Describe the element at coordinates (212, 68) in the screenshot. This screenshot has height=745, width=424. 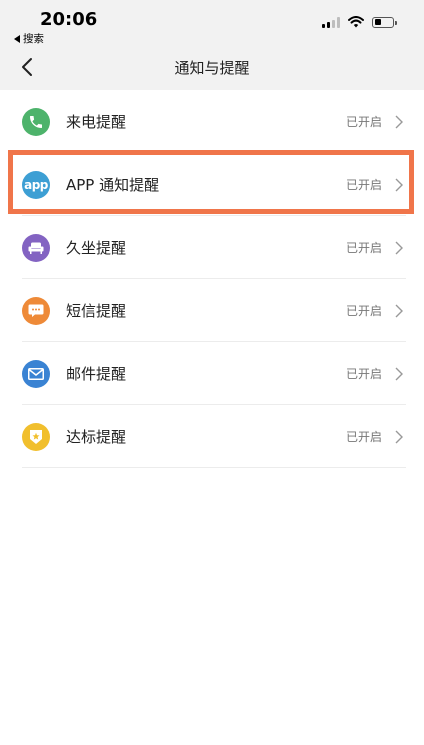
I see `page-title: 通知与提醒` at that location.